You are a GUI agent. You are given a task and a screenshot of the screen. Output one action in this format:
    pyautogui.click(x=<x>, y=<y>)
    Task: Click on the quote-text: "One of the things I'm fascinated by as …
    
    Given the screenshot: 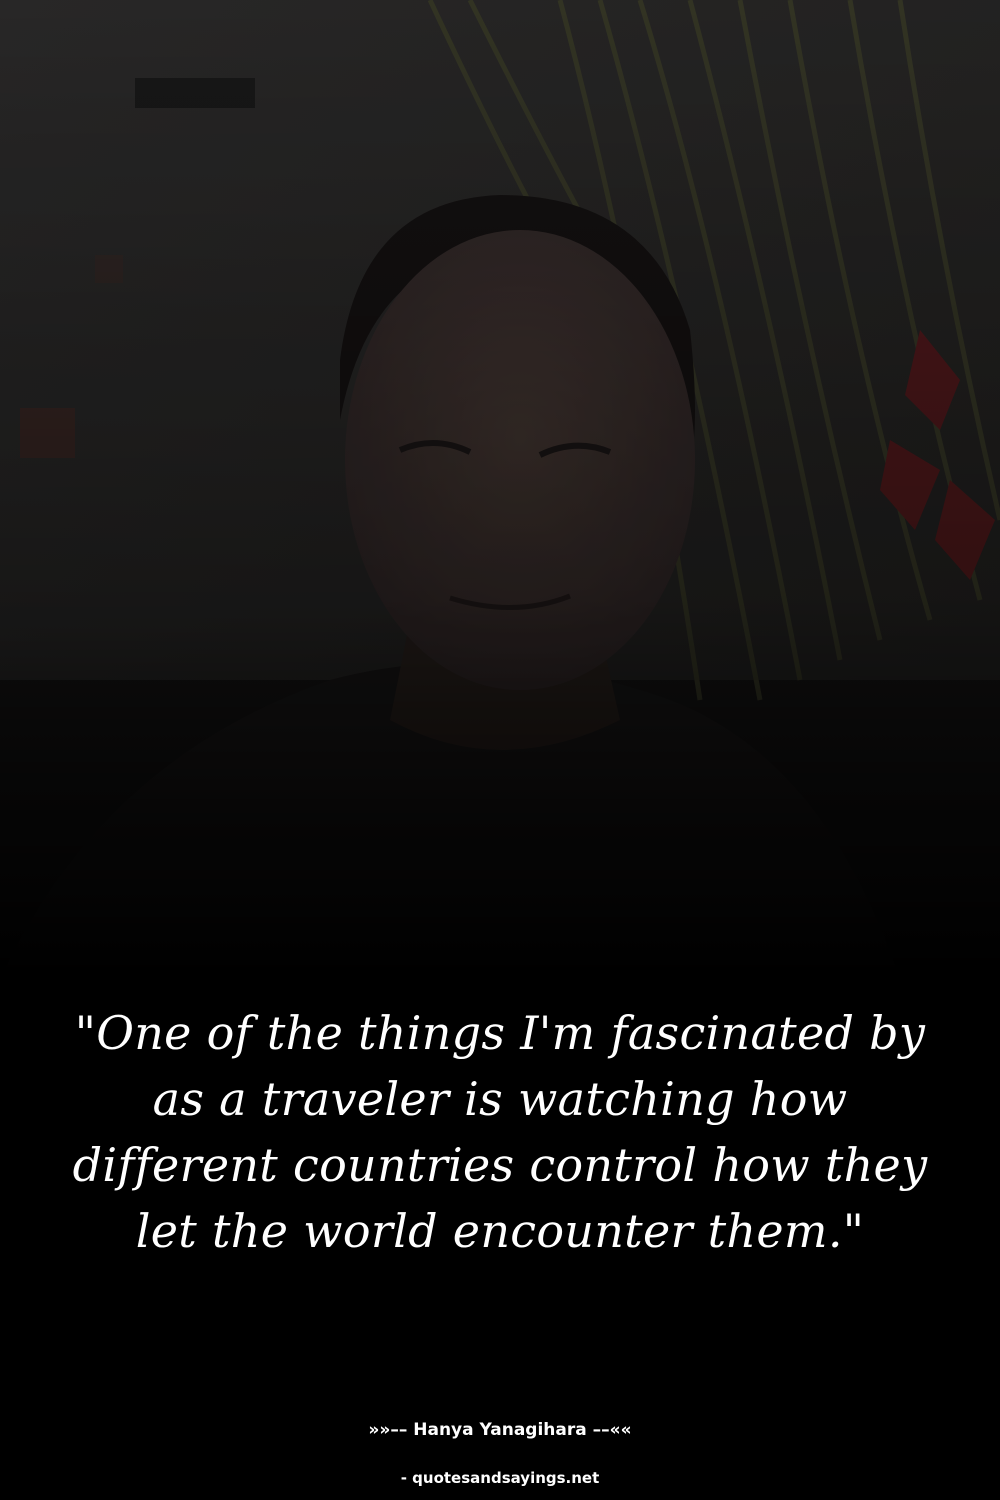 What is the action you would take?
    pyautogui.click(x=500, y=1132)
    